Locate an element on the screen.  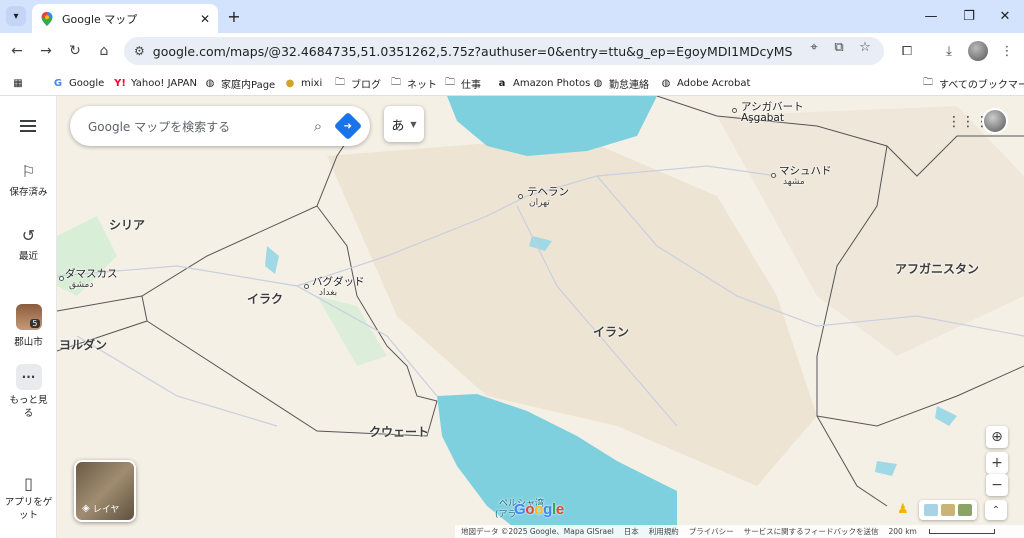
input-method-button: あ ▼ is located at coordinates (404, 124).